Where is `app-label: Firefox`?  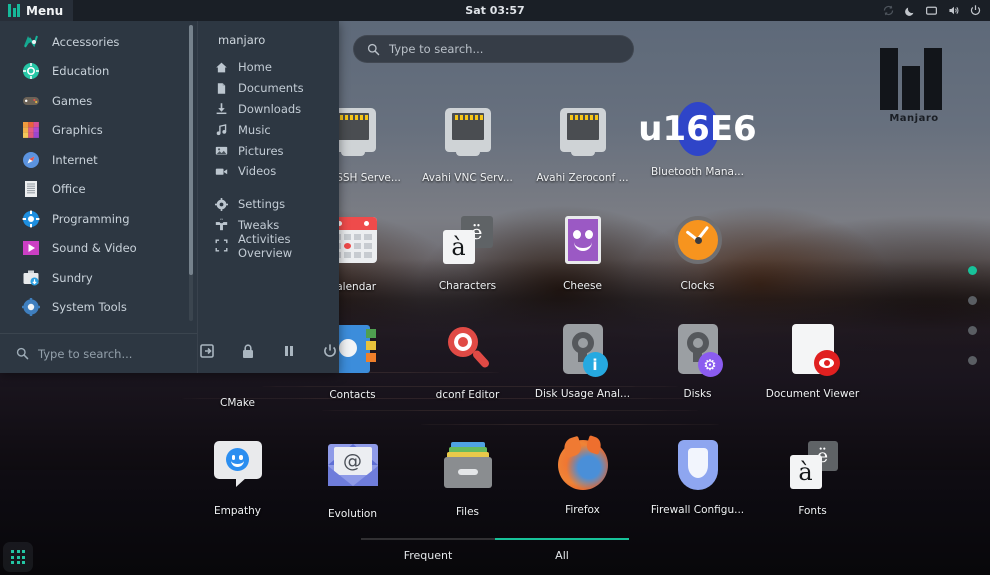
app-label: Firefox is located at coordinates (582, 510).